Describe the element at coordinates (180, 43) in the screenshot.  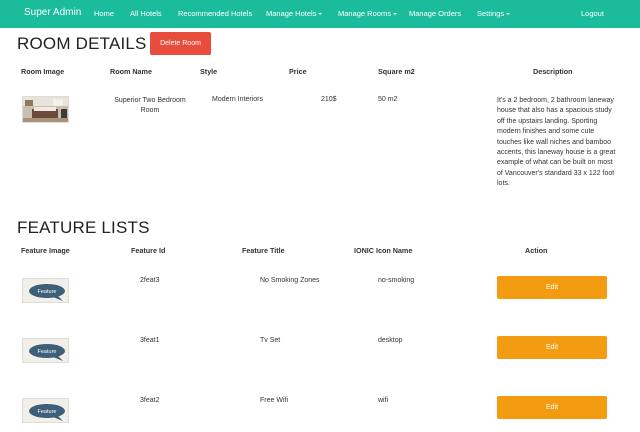
I see `delete-room-button: Delete Room` at that location.